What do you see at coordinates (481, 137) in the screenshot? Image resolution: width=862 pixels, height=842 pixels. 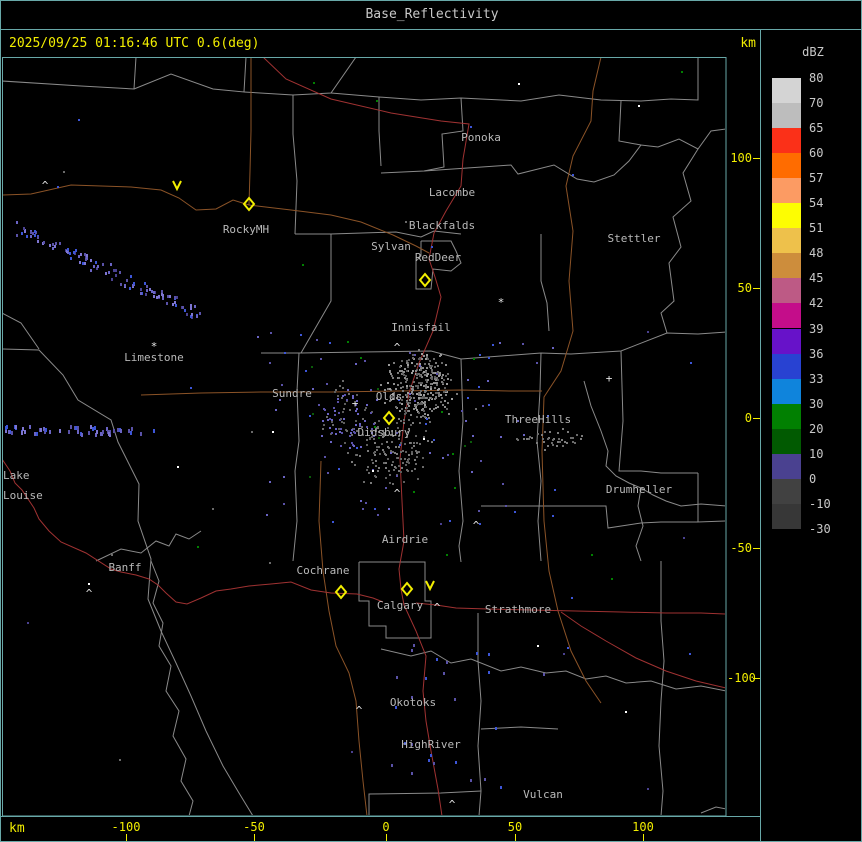 I see `city-label-ponoka: Ponoka` at bounding box center [481, 137].